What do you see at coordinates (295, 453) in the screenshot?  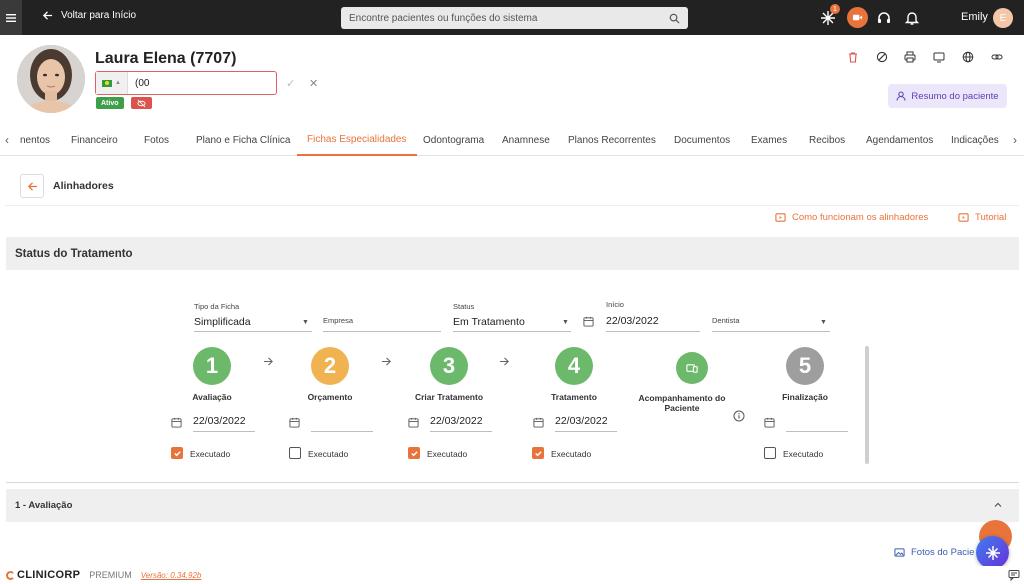 I see `step-2-executed-checkbox` at bounding box center [295, 453].